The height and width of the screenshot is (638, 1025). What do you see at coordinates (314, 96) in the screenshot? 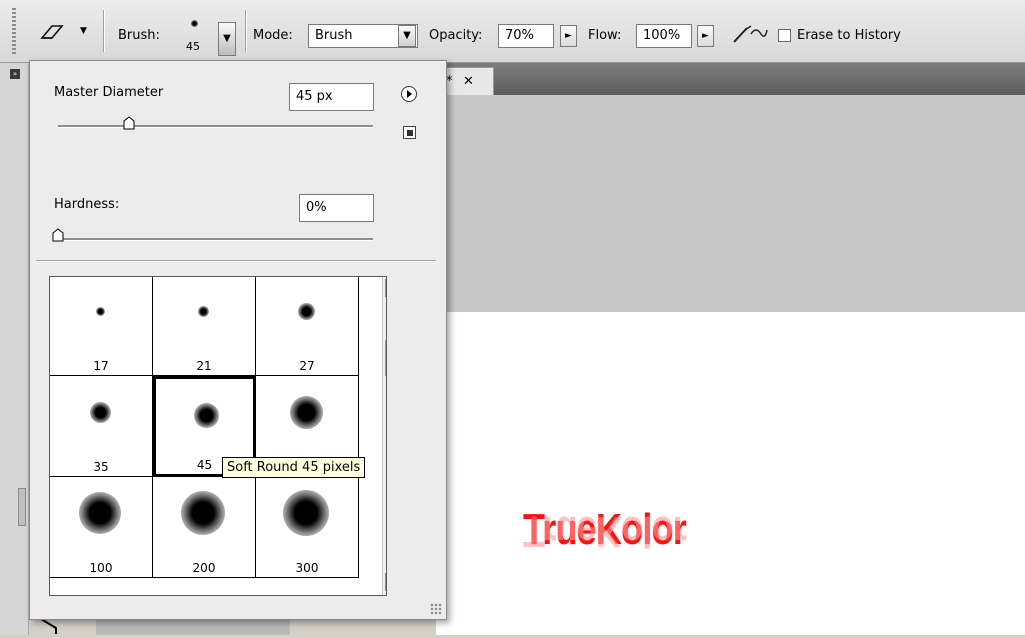
I see `master-diameter-value: 45 px` at bounding box center [314, 96].